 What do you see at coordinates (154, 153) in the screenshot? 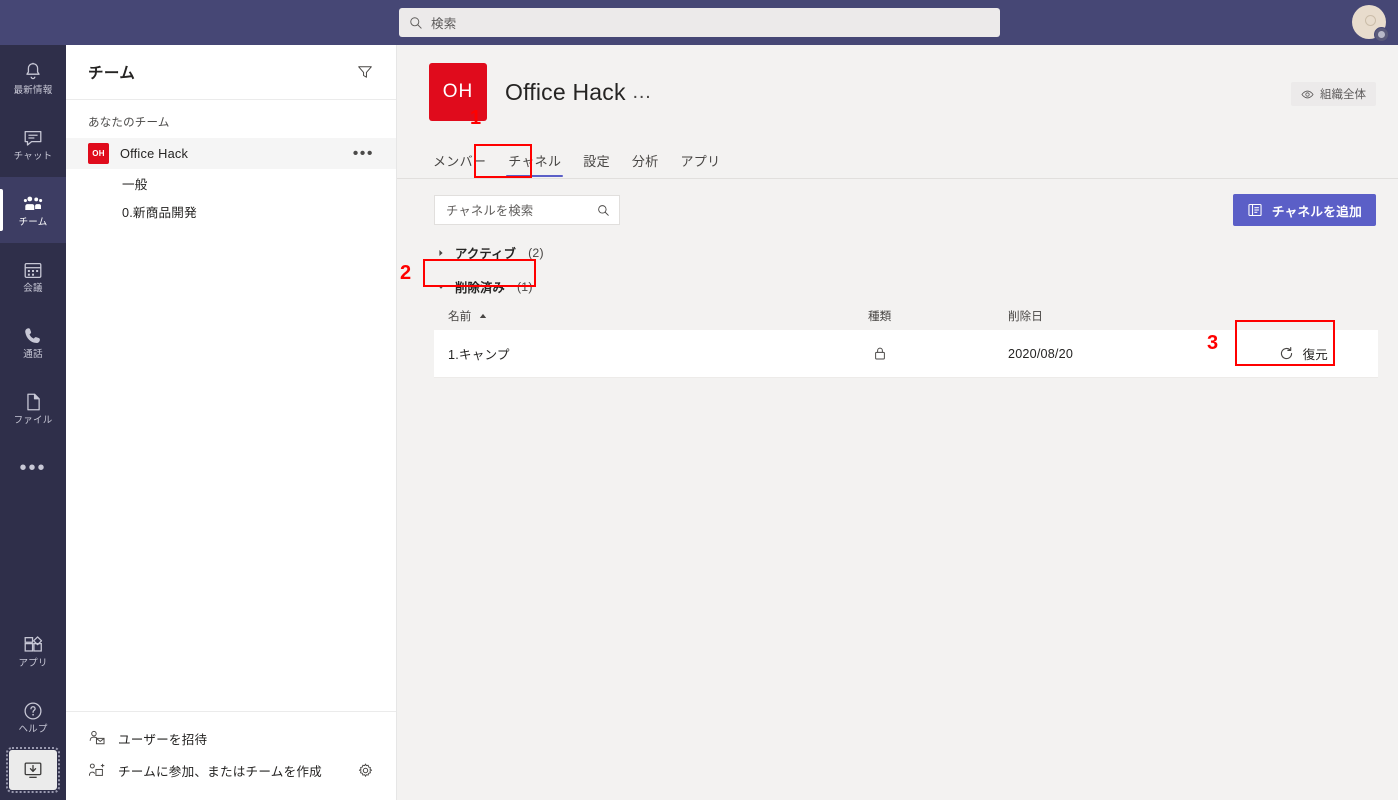
I see `sidebar-team-name: Office Hack` at bounding box center [154, 153].